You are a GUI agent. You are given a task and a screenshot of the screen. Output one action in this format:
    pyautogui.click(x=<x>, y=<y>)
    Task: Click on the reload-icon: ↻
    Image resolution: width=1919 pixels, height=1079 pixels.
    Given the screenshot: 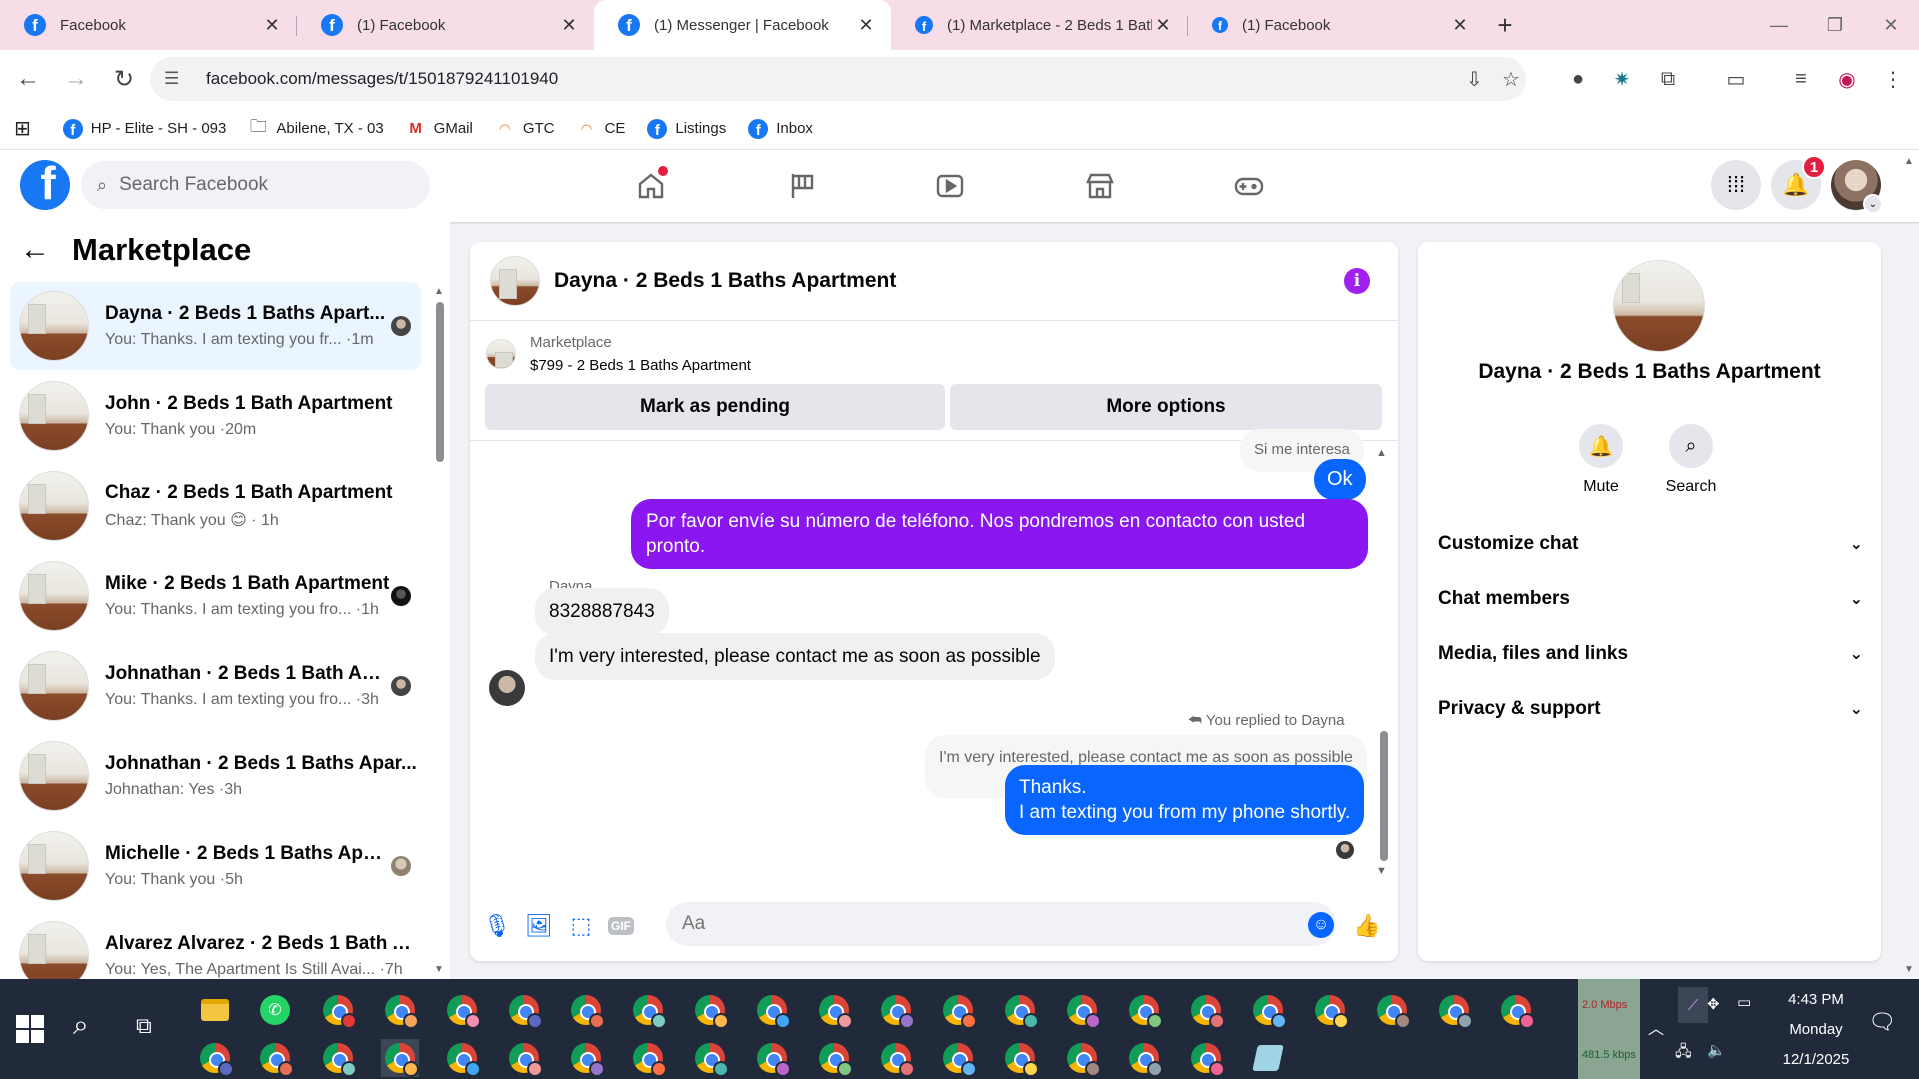 What is the action you would take?
    pyautogui.click(x=124, y=79)
    